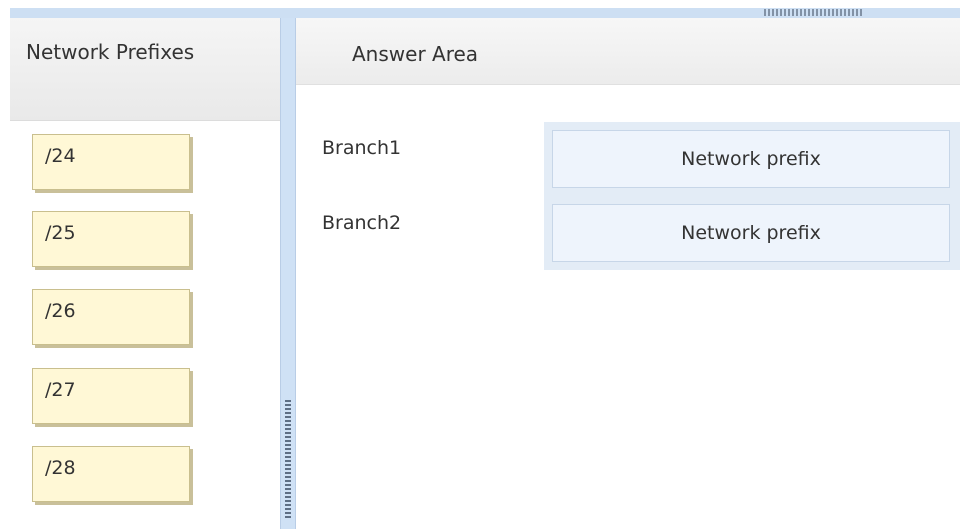  Describe the element at coordinates (362, 223) in the screenshot. I see `branch2-label: Branch2` at that location.